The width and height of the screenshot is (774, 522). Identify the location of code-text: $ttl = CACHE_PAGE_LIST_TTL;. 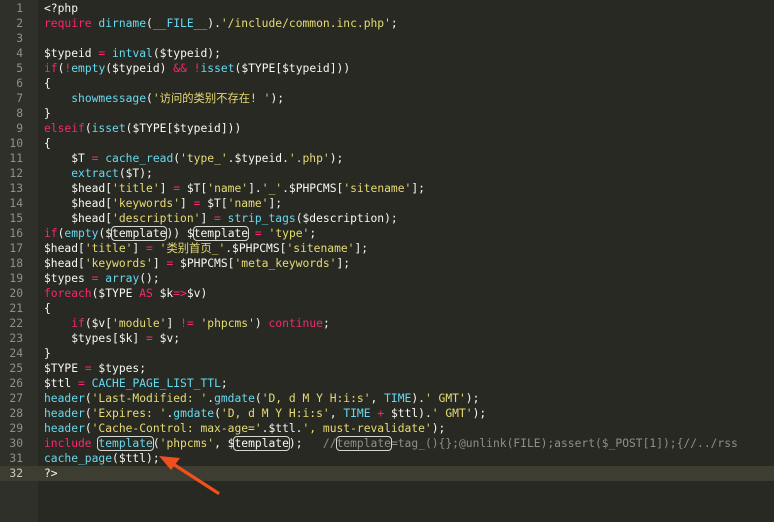
(136, 383).